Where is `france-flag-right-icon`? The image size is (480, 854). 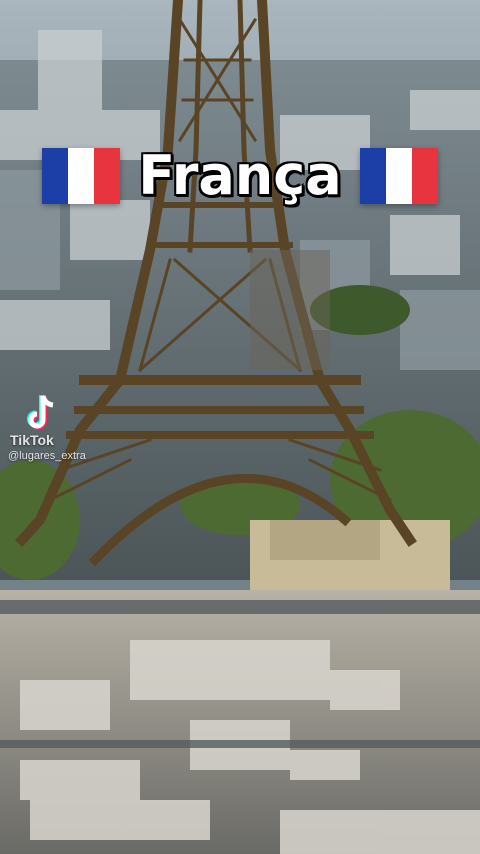 france-flag-right-icon is located at coordinates (398, 176).